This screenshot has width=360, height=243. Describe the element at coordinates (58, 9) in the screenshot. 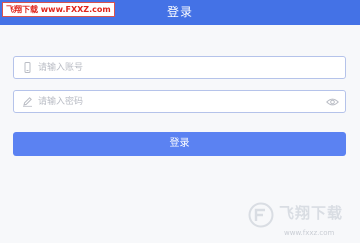

I see `watermark-badge: 飞翔下载 www.FXXZ.com` at that location.